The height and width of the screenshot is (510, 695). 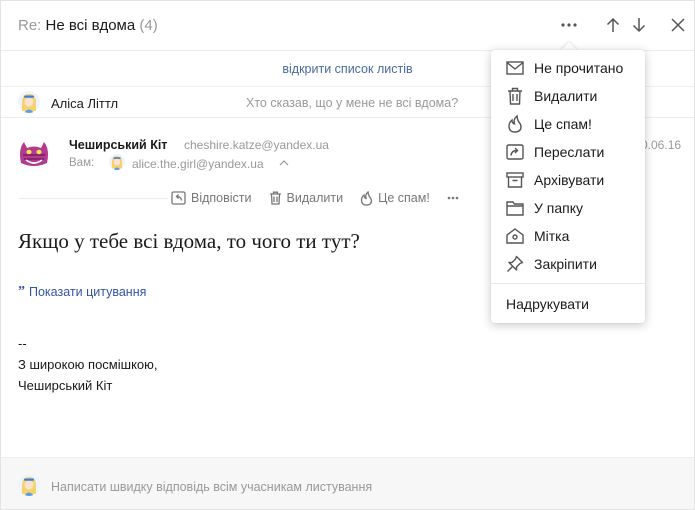 What do you see at coordinates (515, 152) in the screenshot?
I see `forward-icon` at bounding box center [515, 152].